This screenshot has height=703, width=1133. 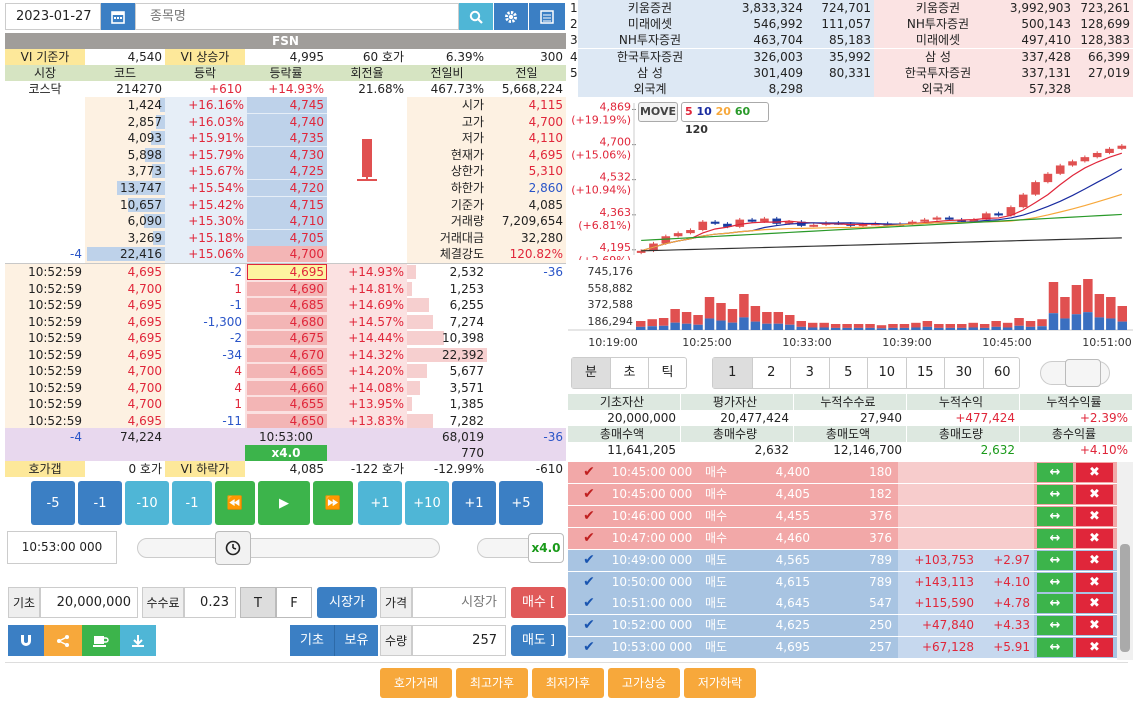 I want to click on coffee-button, so click(x=101, y=640).